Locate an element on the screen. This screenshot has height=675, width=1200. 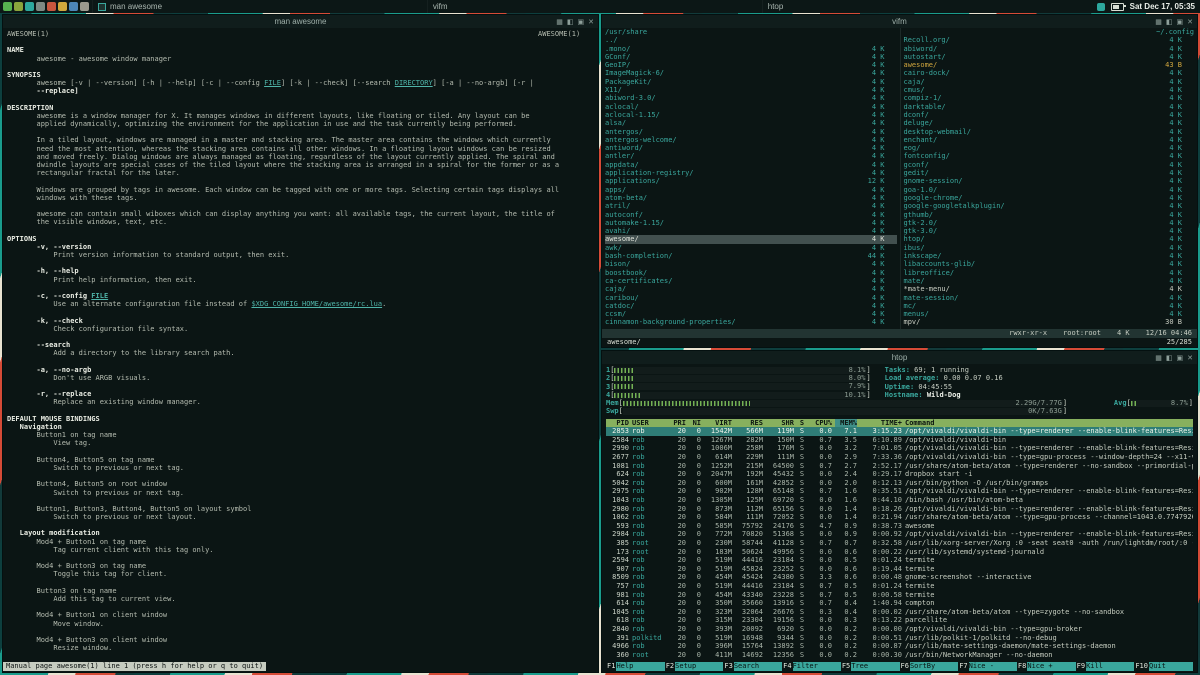
tasklist-item-vifm: vifm is located at coordinates (594, 6).